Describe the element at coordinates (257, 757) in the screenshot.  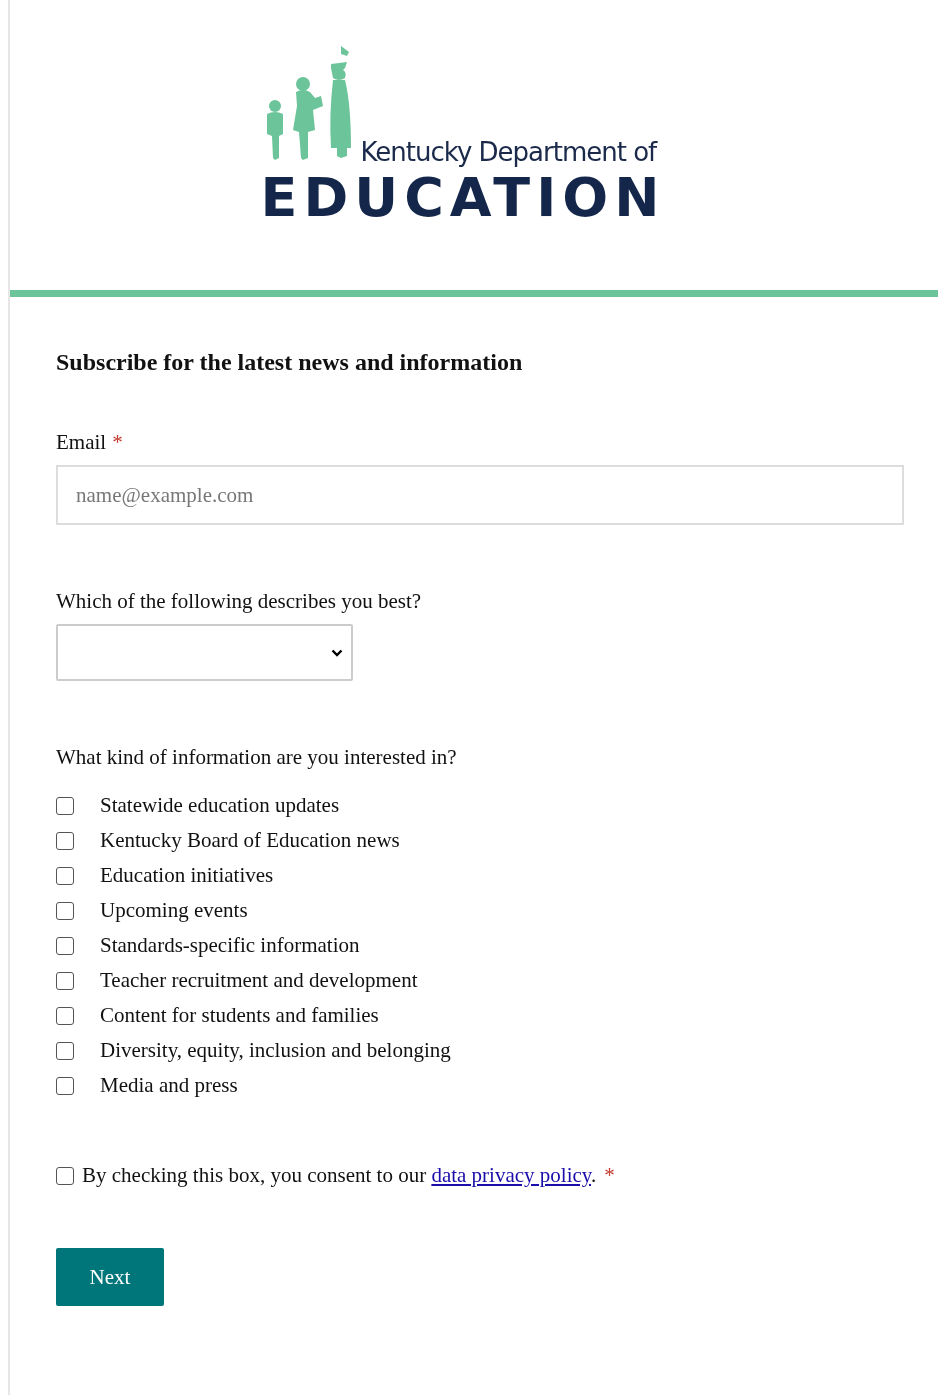
I see `field-label: What kind of information are you interested in?` at that location.